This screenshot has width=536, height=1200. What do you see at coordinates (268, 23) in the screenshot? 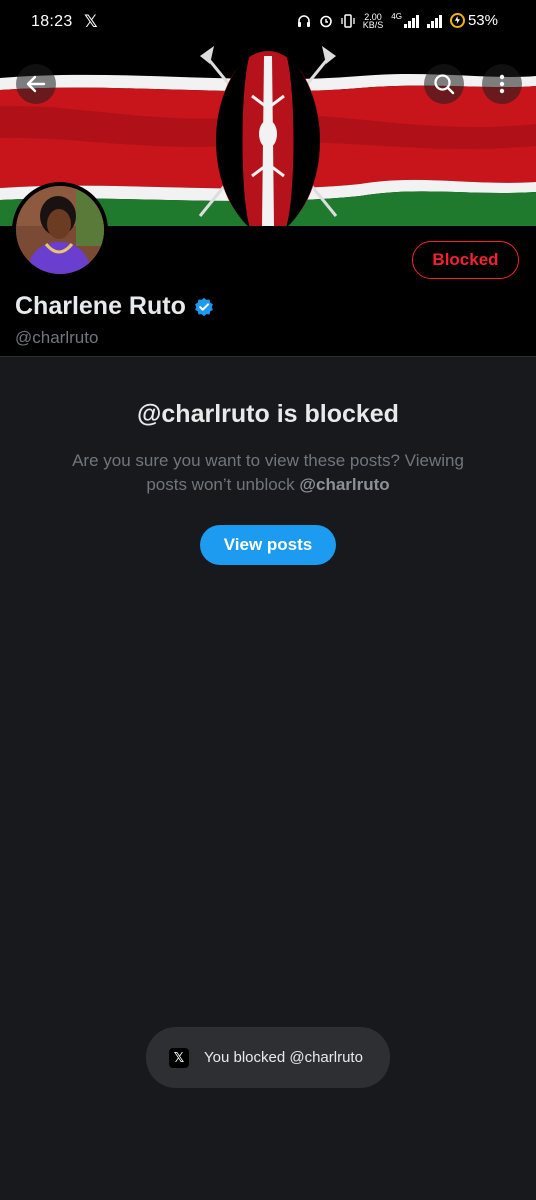
I see `status-bar: 18:23 𝕏 2.00 KB/S 4G 53%` at bounding box center [268, 23].